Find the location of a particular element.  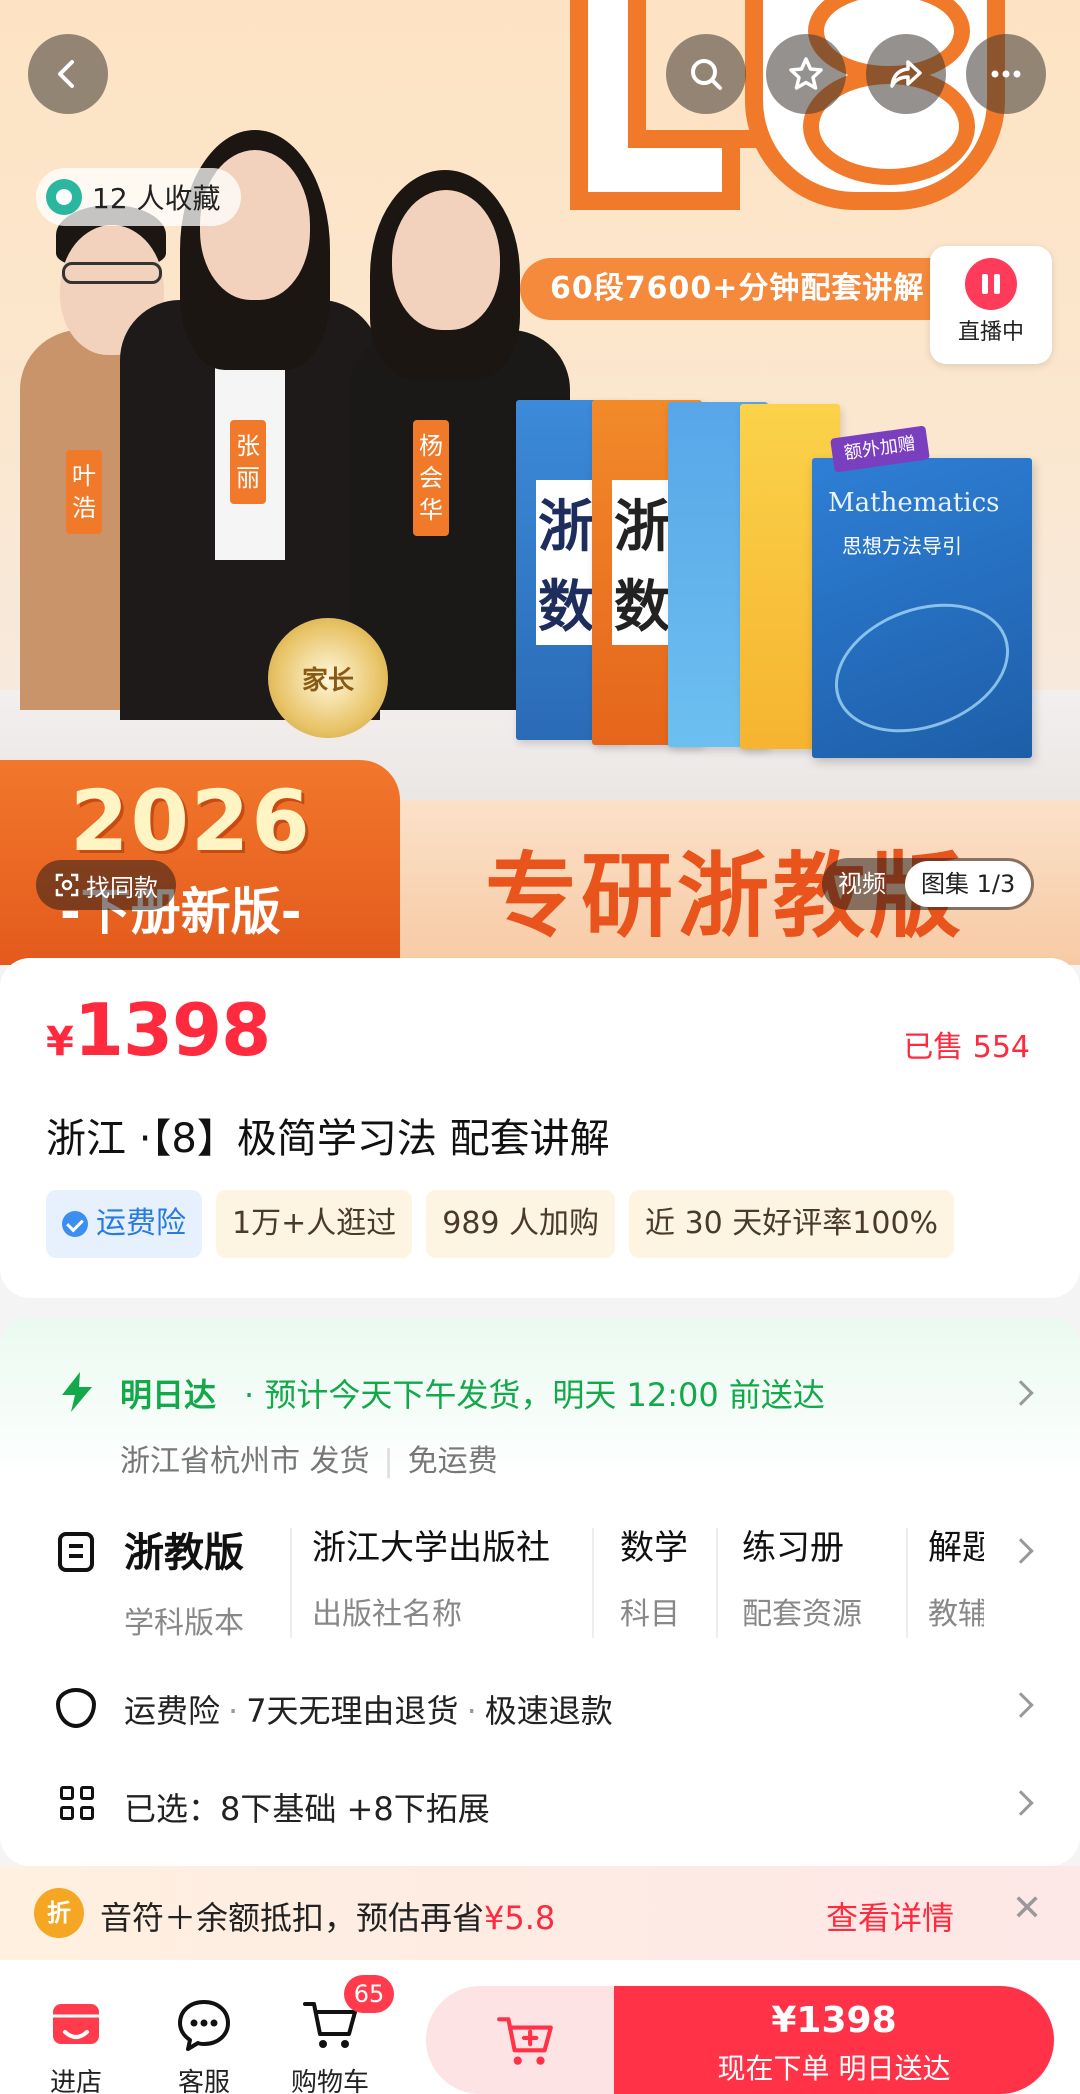

price-currency: ¥ is located at coordinates (60, 1042).